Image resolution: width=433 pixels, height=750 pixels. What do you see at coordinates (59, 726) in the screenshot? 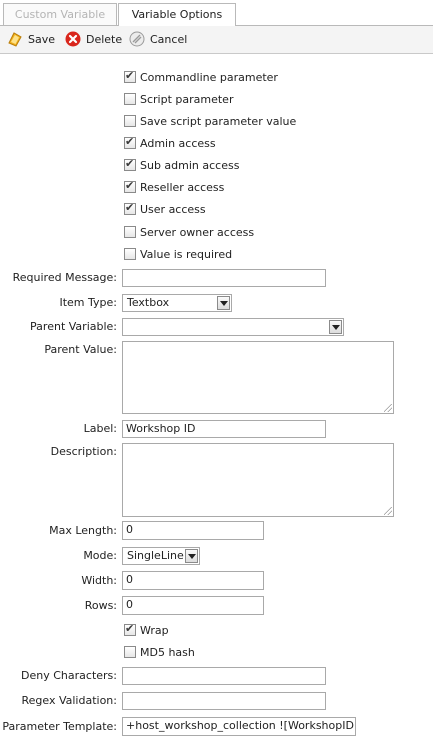
I see `parameter-template-label: Parameter Template:` at bounding box center [59, 726].